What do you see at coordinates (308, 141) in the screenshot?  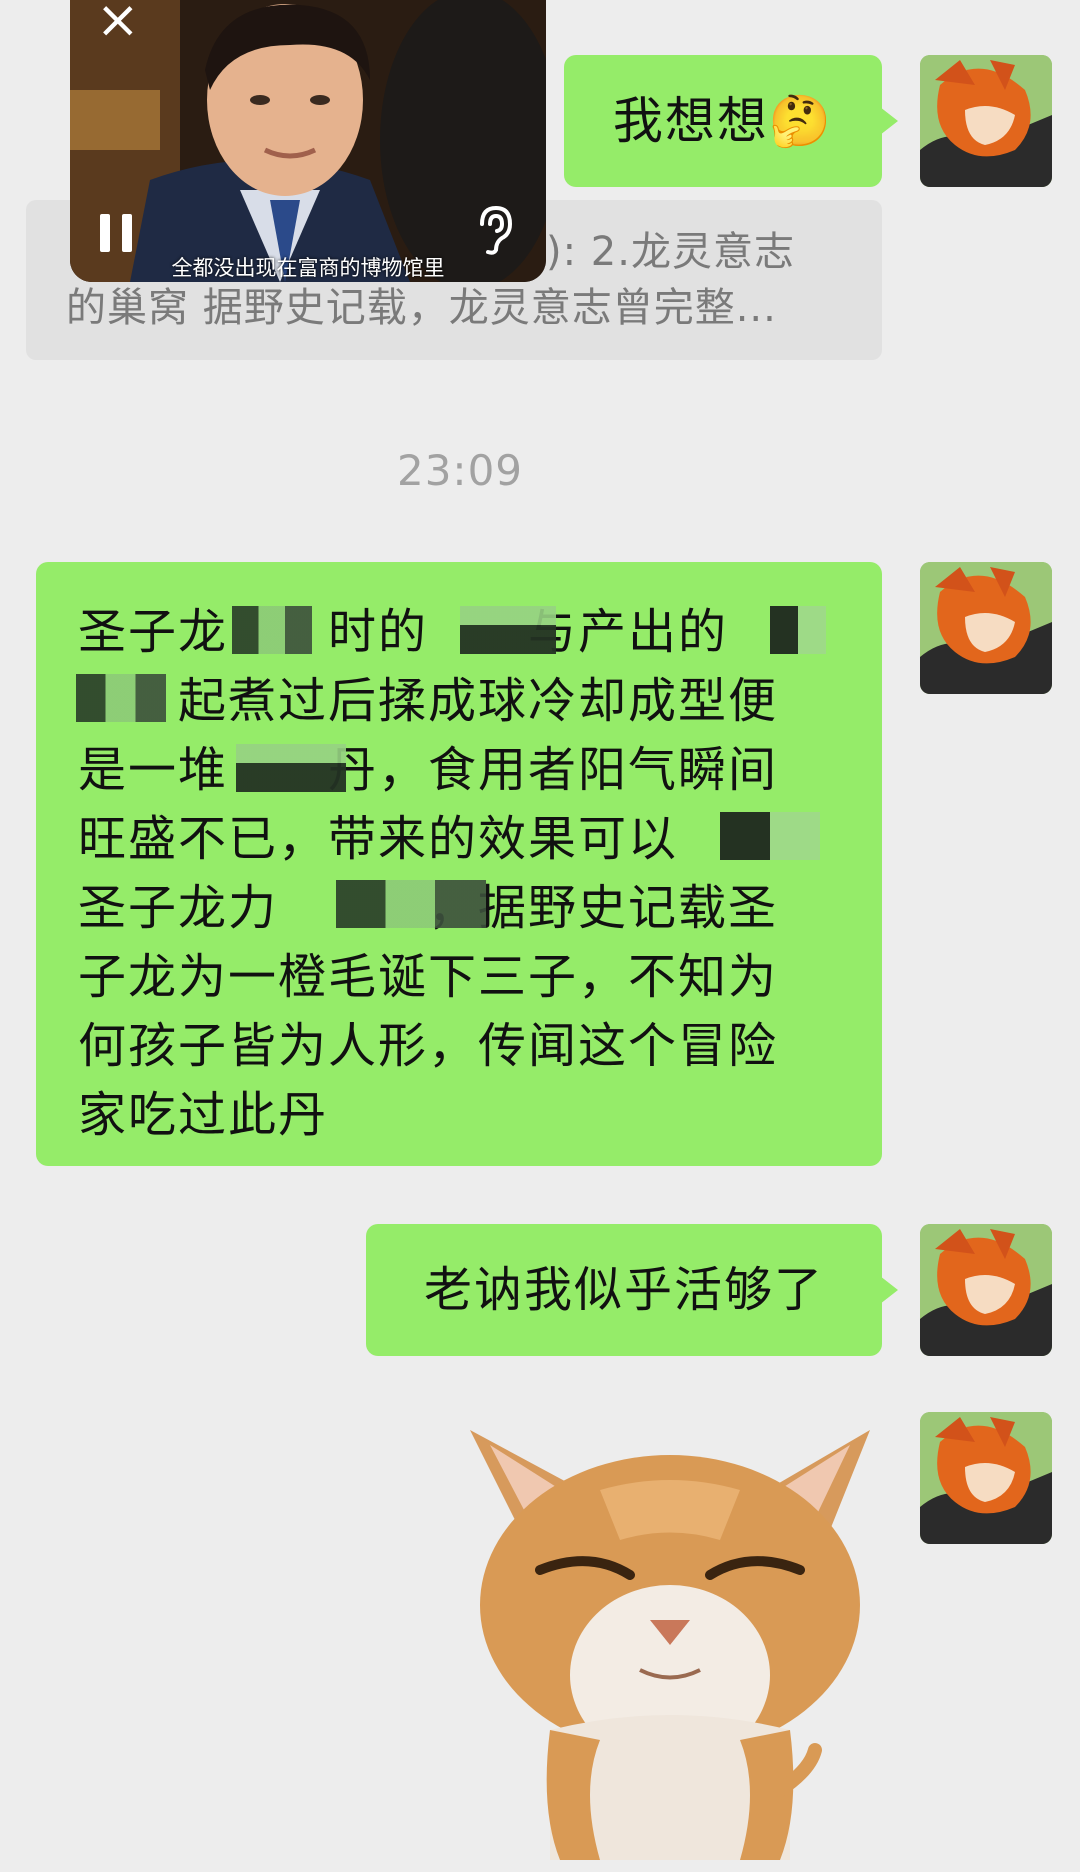 I see `floating-video-player: × 全都没出现在富商的博物馆里` at bounding box center [308, 141].